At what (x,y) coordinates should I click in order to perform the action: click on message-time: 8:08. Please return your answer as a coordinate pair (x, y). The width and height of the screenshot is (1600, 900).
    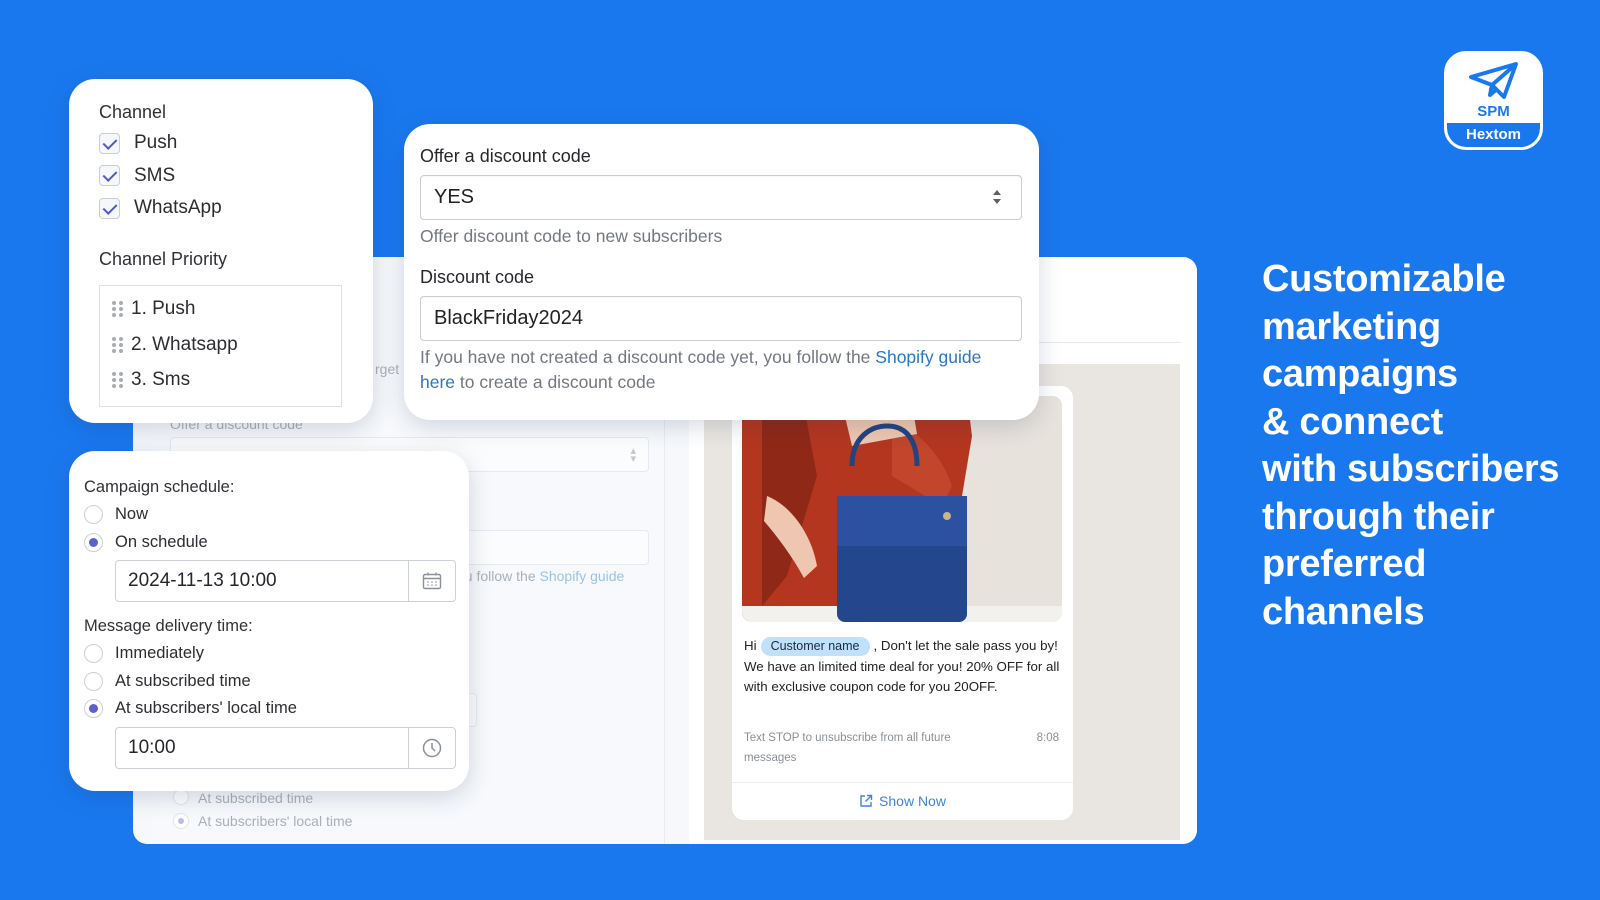
    Looking at the image, I should click on (1047, 738).